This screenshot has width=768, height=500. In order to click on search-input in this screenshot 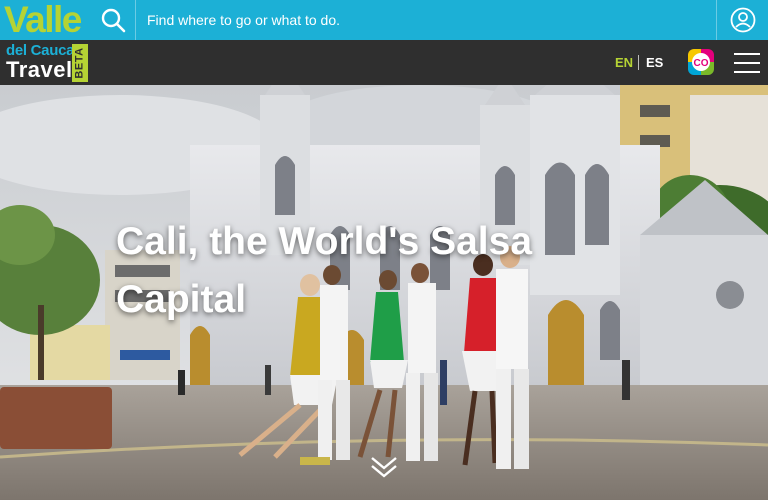, I will do `click(426, 20)`.